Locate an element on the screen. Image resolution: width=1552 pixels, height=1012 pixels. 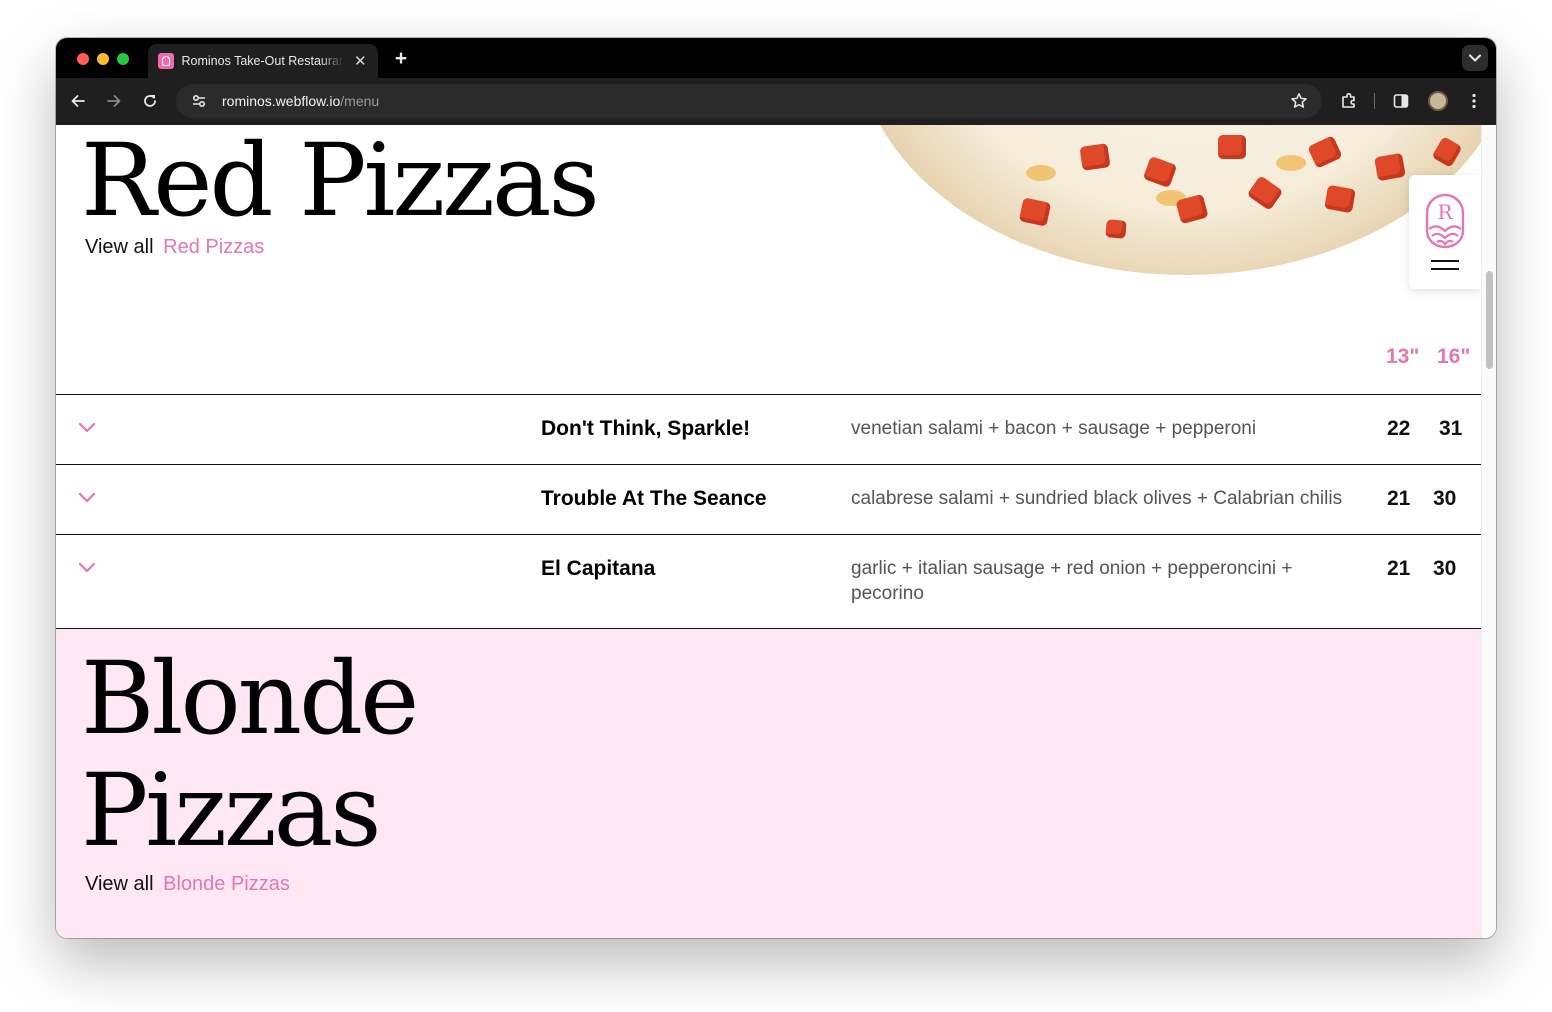
pizza-name: Trouble At The Seance is located at coordinates (654, 498).